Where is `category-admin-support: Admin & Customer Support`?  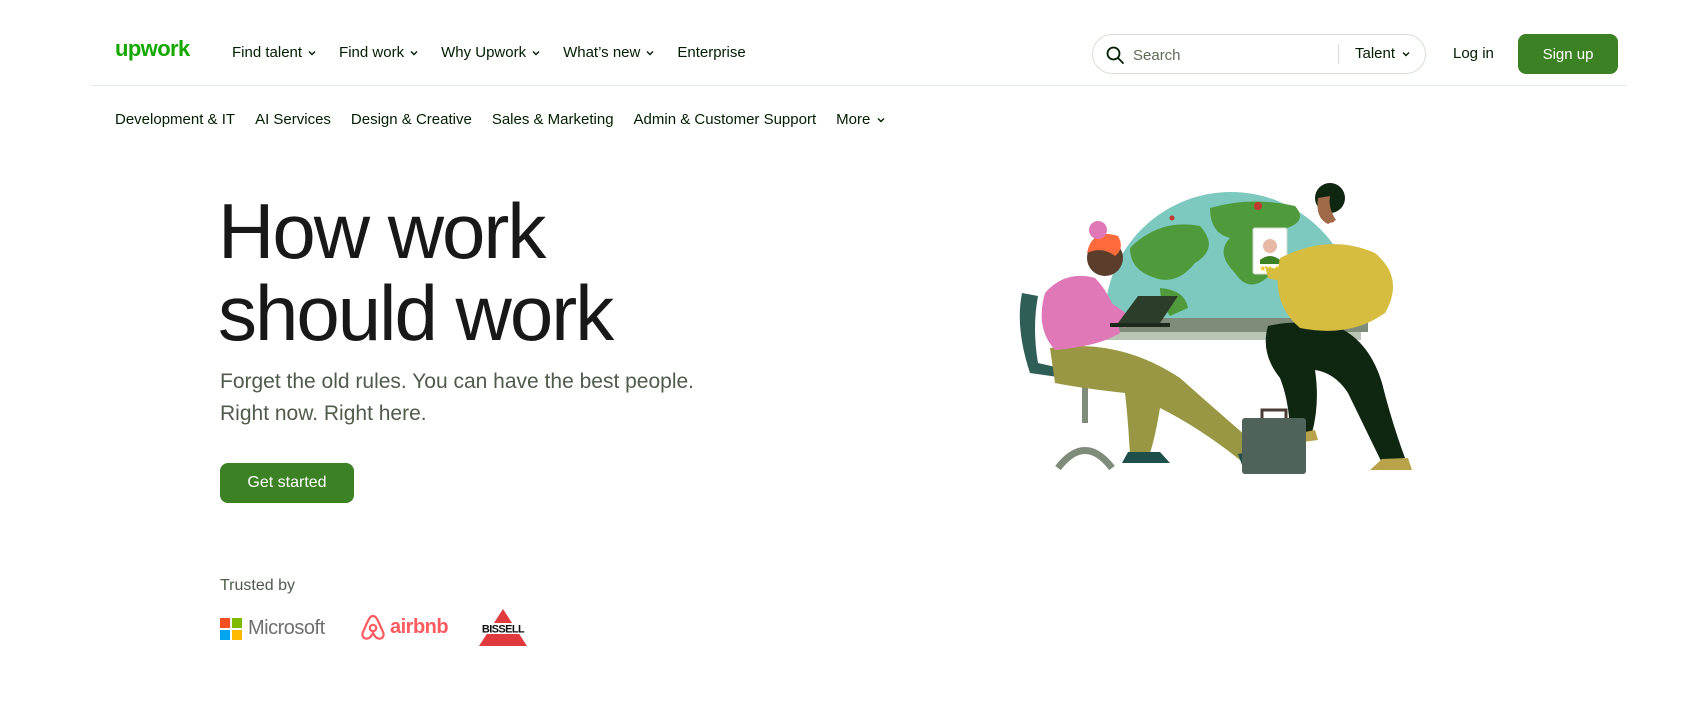
category-admin-support: Admin & Customer Support is located at coordinates (725, 119).